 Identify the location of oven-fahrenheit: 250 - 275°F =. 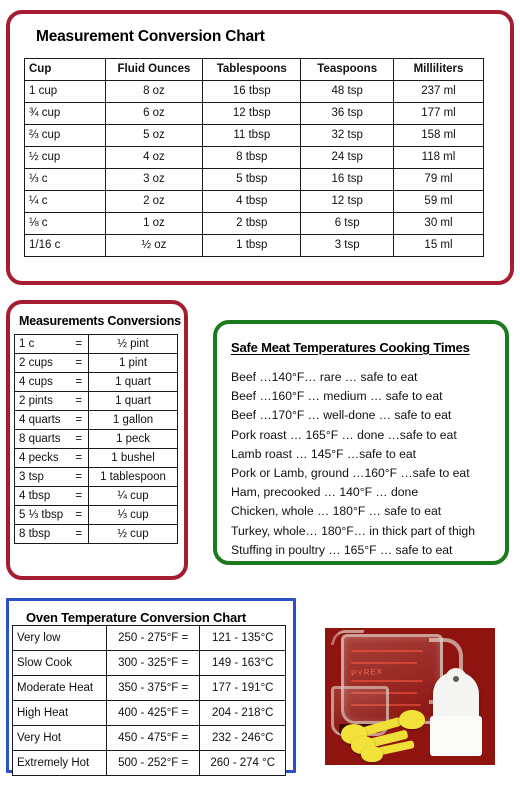
(153, 638).